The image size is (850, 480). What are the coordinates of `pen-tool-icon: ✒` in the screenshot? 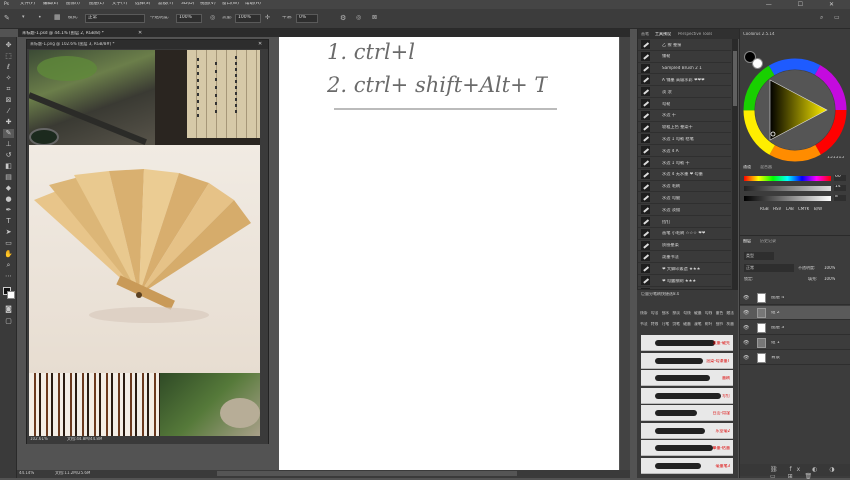 It's located at (8, 210).